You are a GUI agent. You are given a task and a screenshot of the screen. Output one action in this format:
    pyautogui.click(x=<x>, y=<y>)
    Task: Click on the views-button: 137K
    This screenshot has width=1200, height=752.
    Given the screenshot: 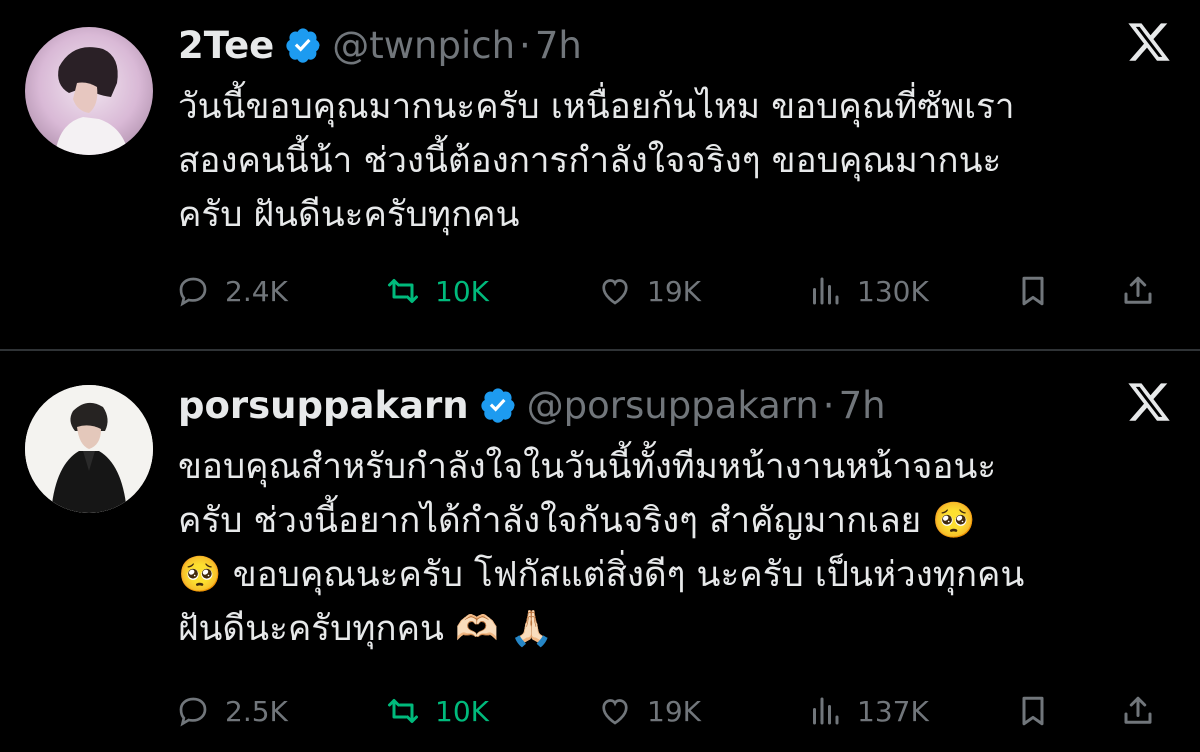 What is the action you would take?
    pyautogui.click(x=868, y=711)
    